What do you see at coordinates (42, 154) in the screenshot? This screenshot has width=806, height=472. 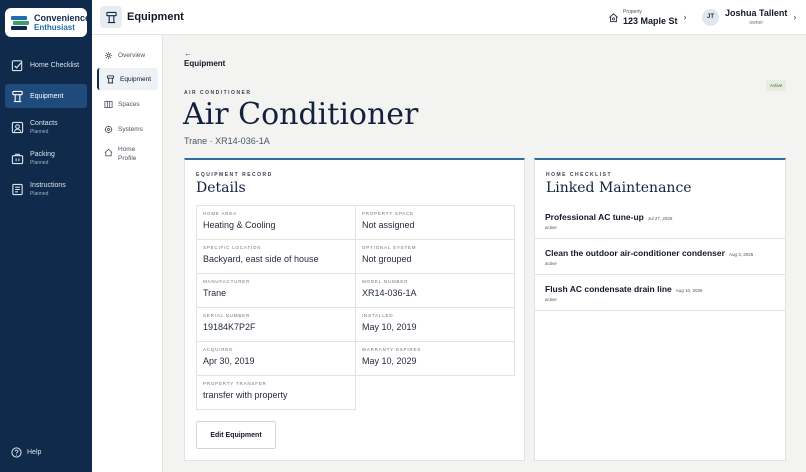 I see `sidebar-item-label: Packing` at bounding box center [42, 154].